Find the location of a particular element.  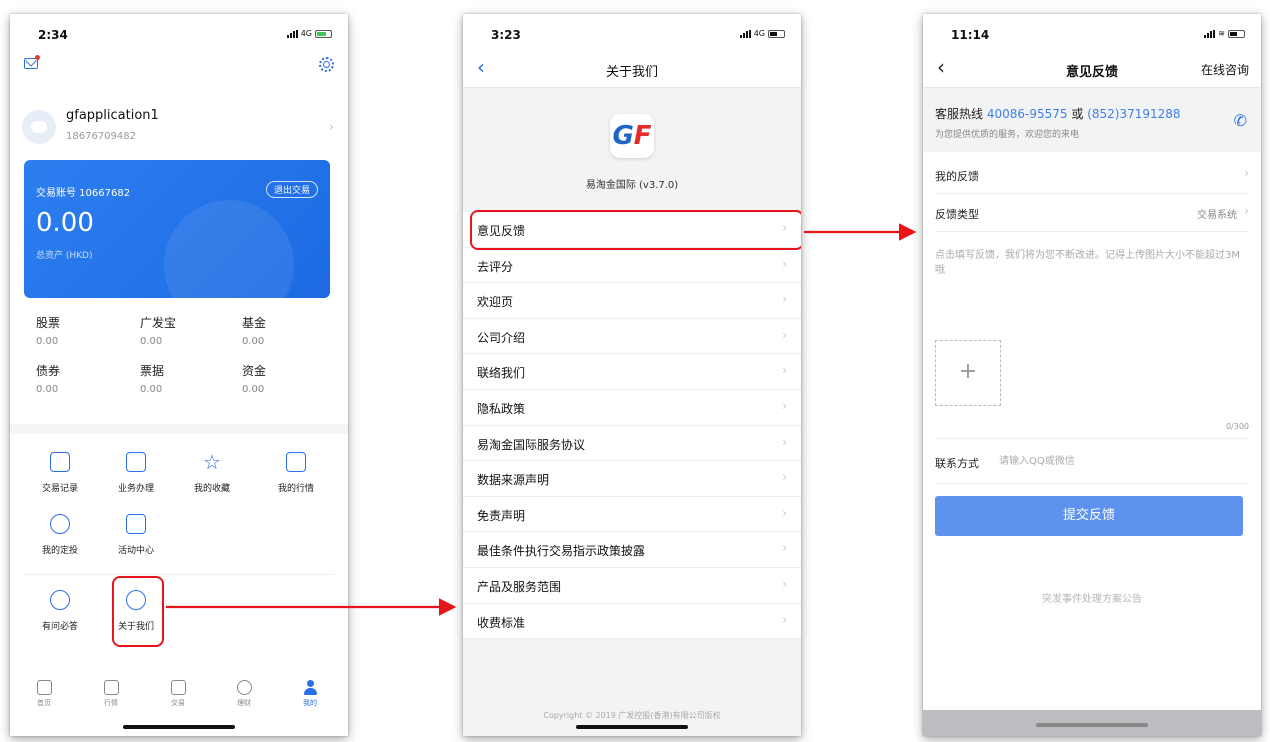

signal-indicator: 4G is located at coordinates (762, 33).